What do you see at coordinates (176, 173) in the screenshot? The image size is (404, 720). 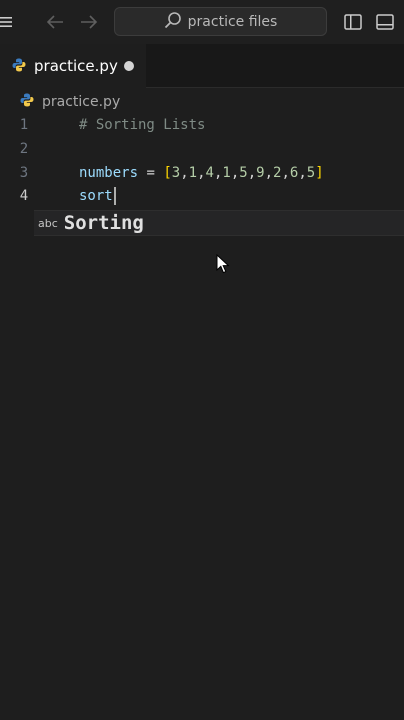 I see `number-token: 3` at bounding box center [176, 173].